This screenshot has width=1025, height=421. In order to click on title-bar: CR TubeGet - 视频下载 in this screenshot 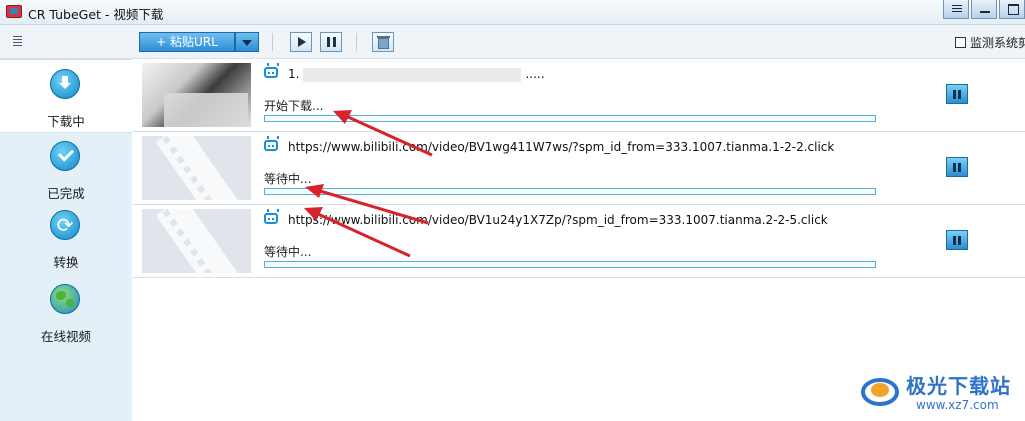, I will do `click(512, 12)`.